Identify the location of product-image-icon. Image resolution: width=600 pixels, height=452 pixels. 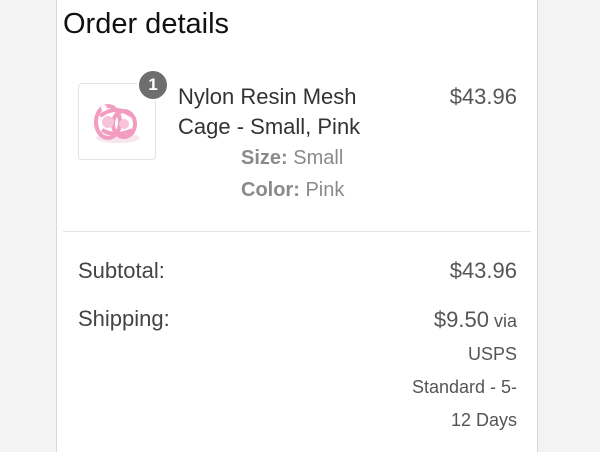
(117, 123).